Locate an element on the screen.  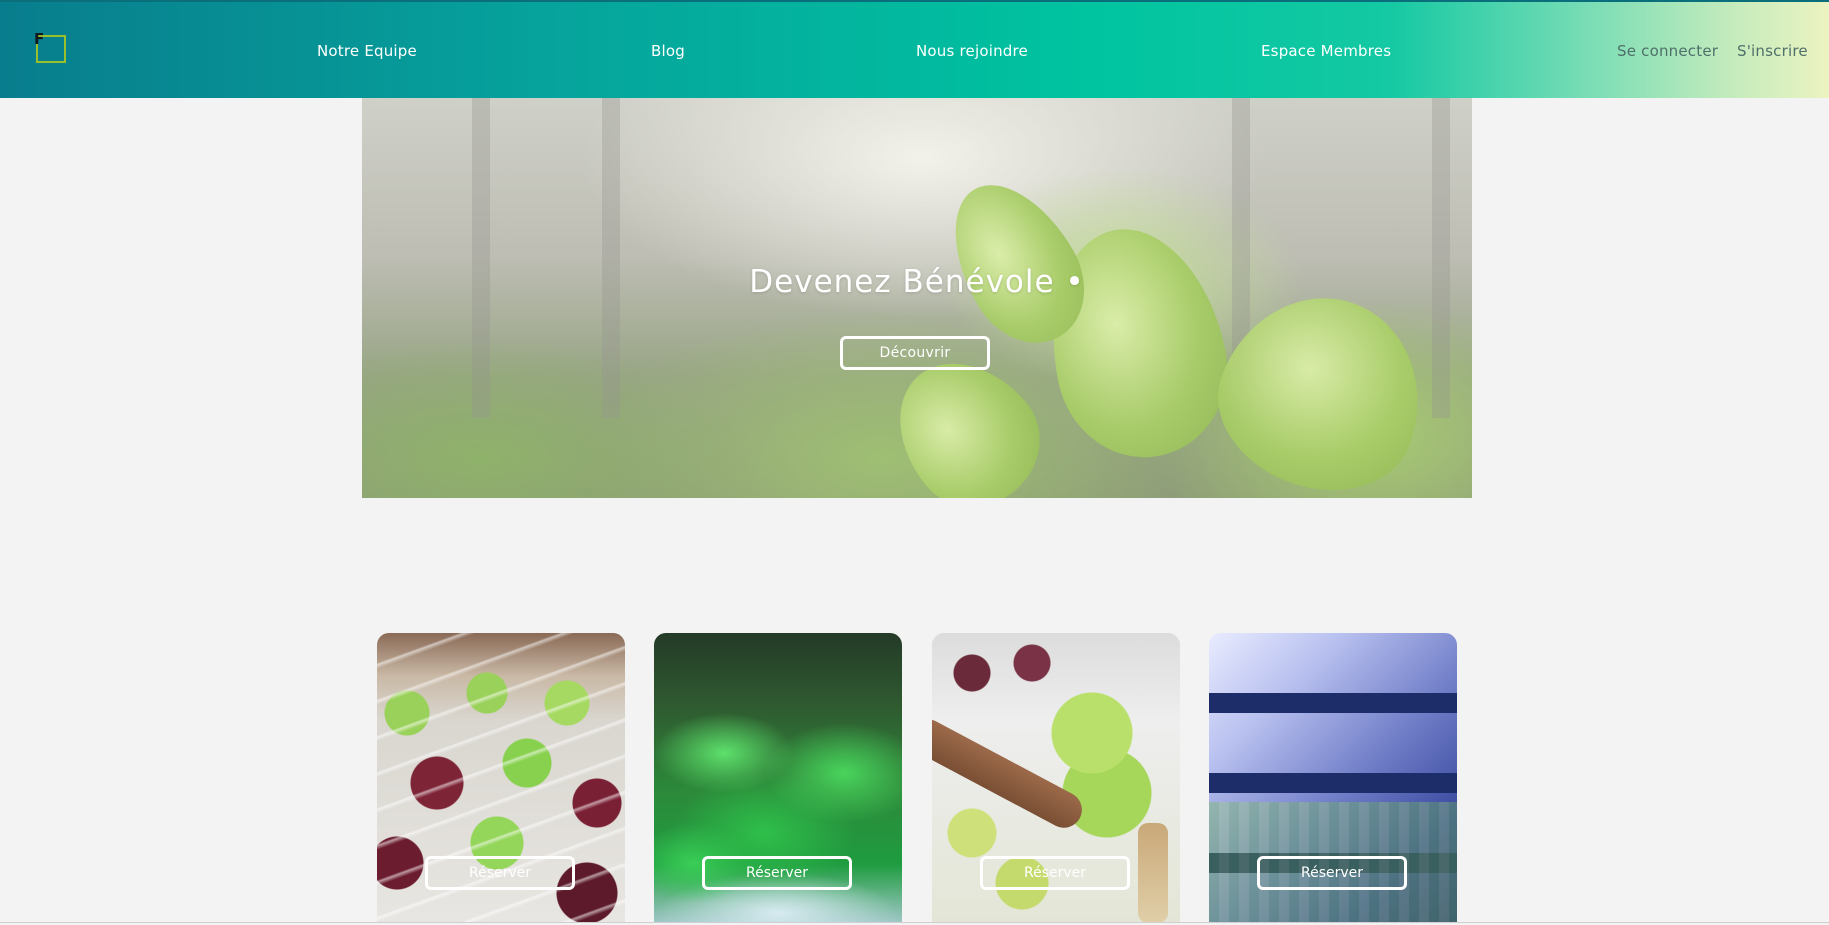
login-link: Se connecter is located at coordinates (1667, 51).